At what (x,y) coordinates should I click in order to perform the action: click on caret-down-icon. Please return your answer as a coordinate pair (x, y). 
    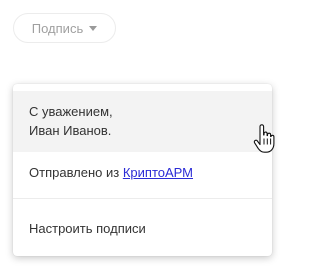
    Looking at the image, I should click on (93, 28).